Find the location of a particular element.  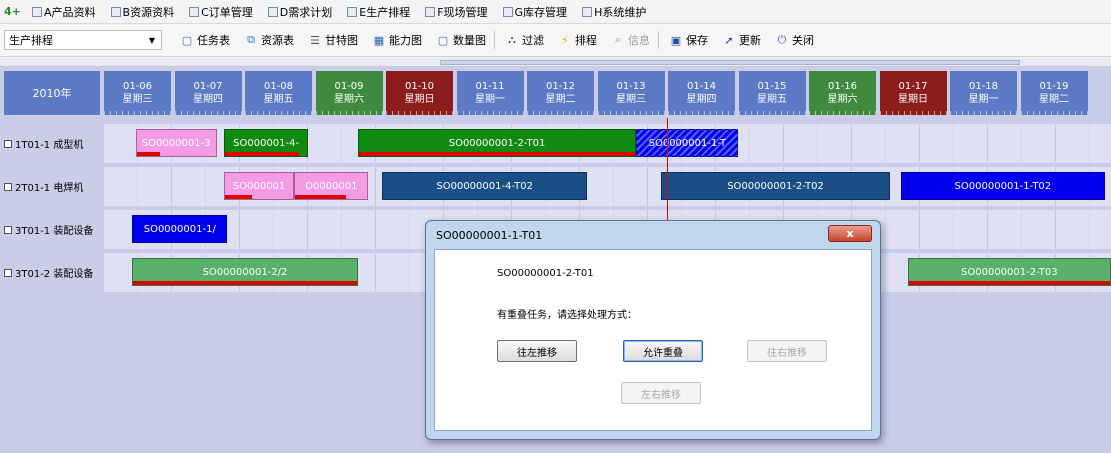

save-icon: ▣ is located at coordinates (676, 40).